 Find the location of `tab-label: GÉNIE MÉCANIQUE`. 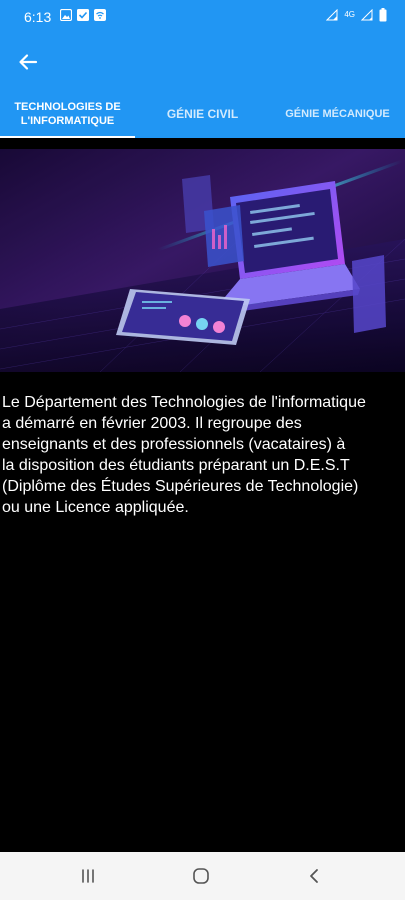

tab-label: GÉNIE MÉCANIQUE is located at coordinates (337, 114).